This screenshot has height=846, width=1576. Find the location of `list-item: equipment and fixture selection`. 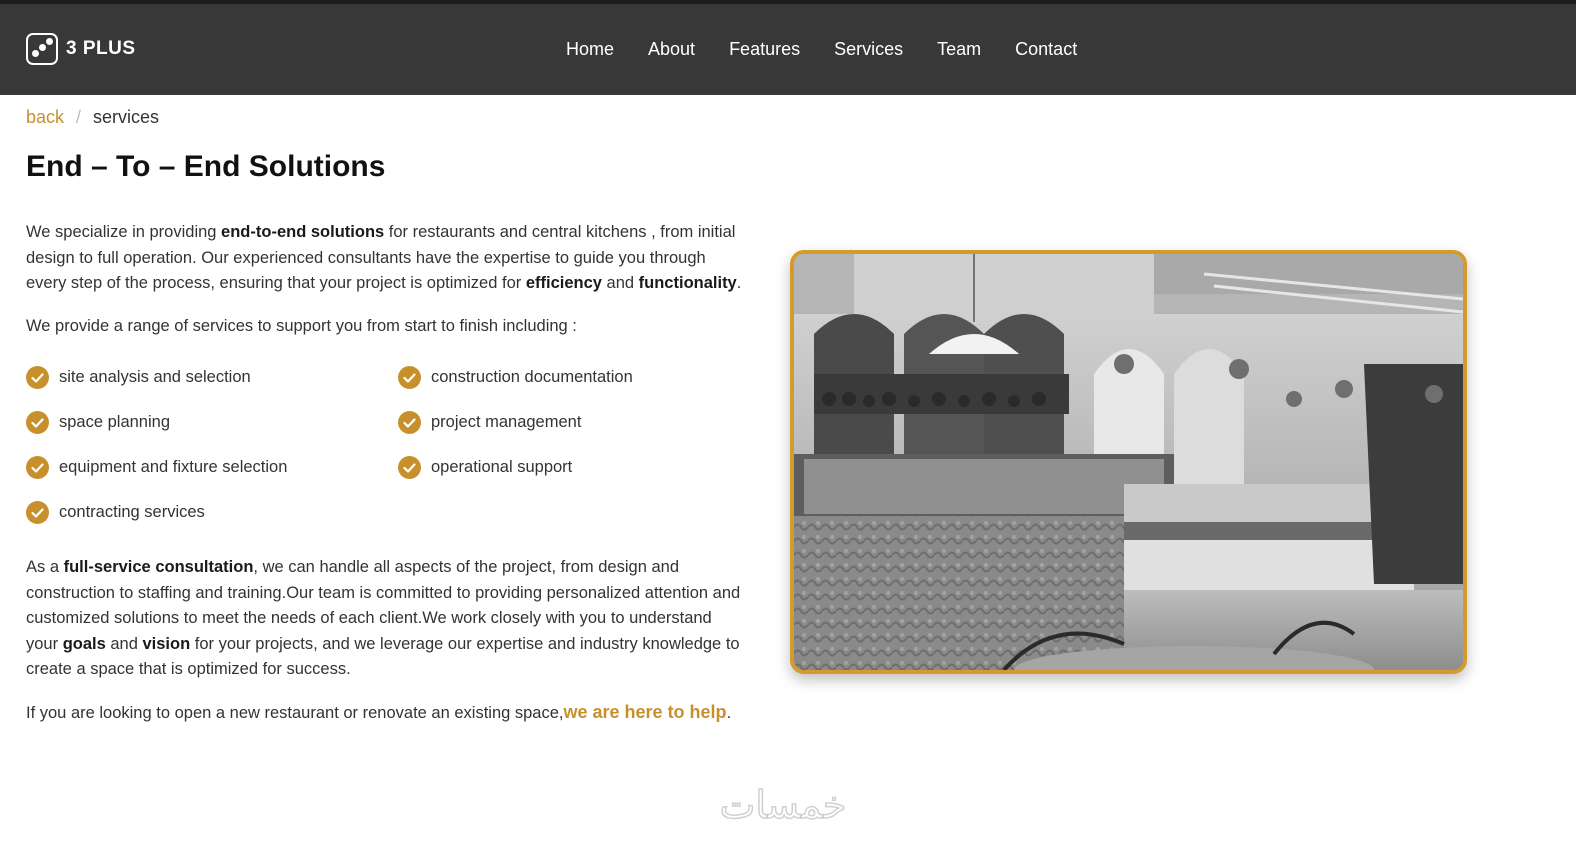

list-item: equipment and fixture selection is located at coordinates (212, 467).